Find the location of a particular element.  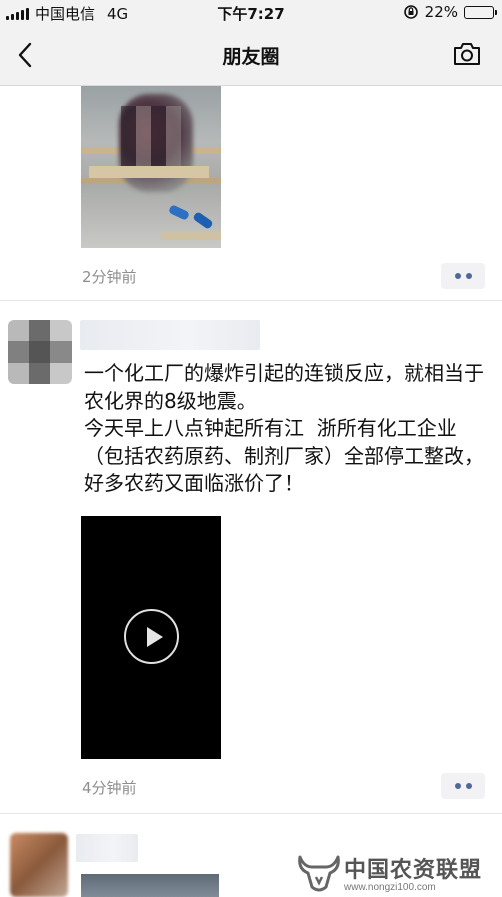

post-timestamp: 4分钟前 is located at coordinates (109, 788).